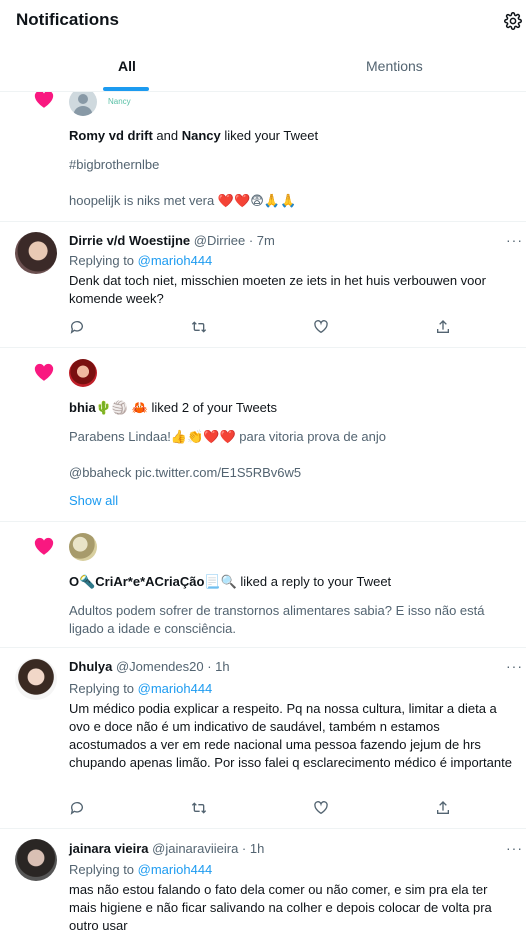 The image size is (526, 931). Describe the element at coordinates (394, 66) in the screenshot. I see `tab-mentions: Mentions` at that location.